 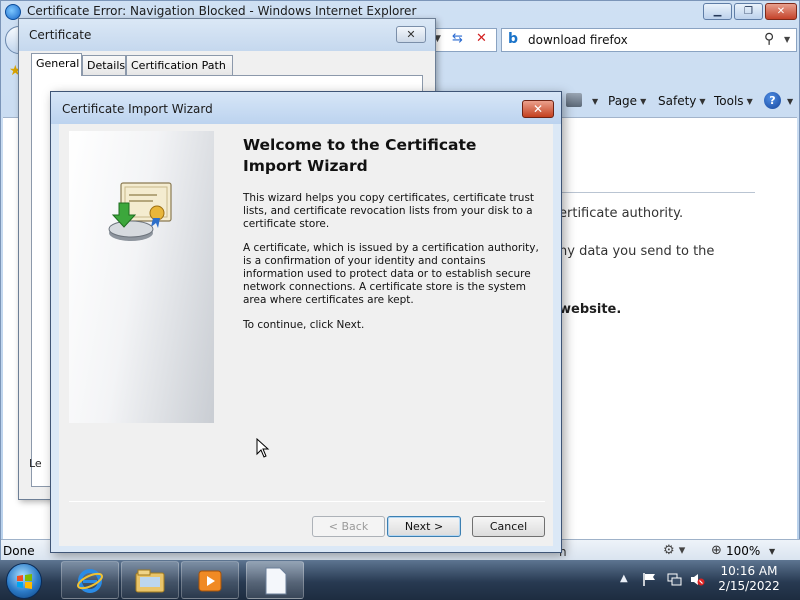 What do you see at coordinates (743, 551) in the screenshot?
I see `zoom-level: 100%` at bounding box center [743, 551].